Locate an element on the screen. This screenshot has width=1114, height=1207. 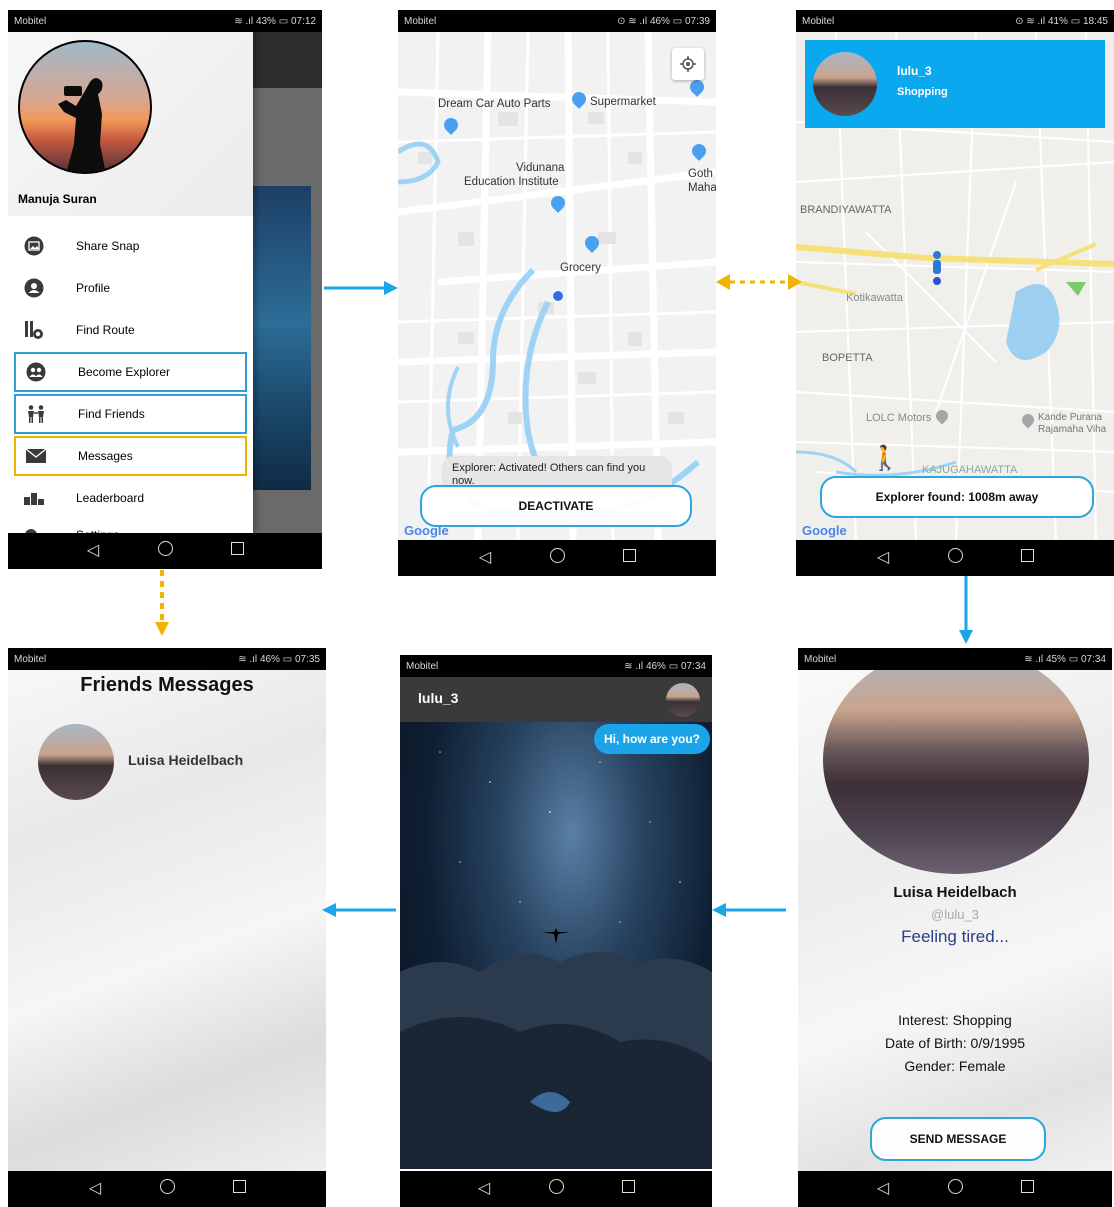
friend-list-item: Luisa Heidelbach is located at coordinates (173, 764).